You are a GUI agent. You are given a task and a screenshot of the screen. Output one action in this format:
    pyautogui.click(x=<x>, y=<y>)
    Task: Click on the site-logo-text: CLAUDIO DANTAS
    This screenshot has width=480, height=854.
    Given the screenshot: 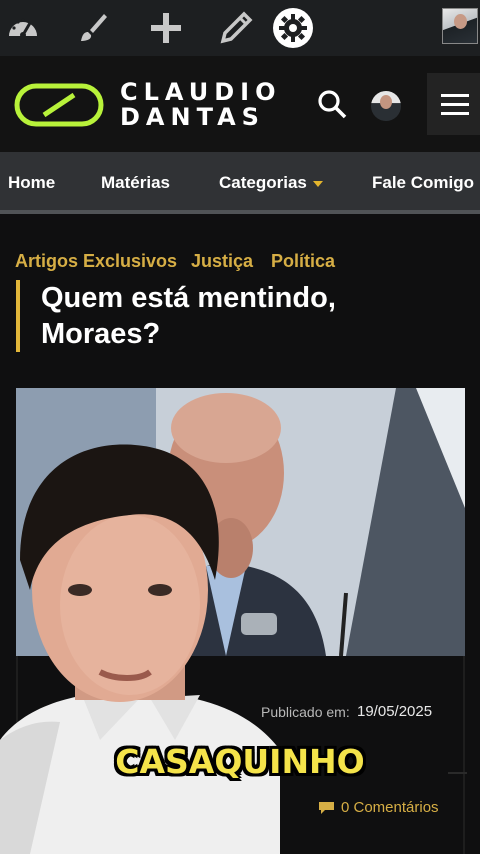 What is the action you would take?
    pyautogui.click(x=200, y=105)
    